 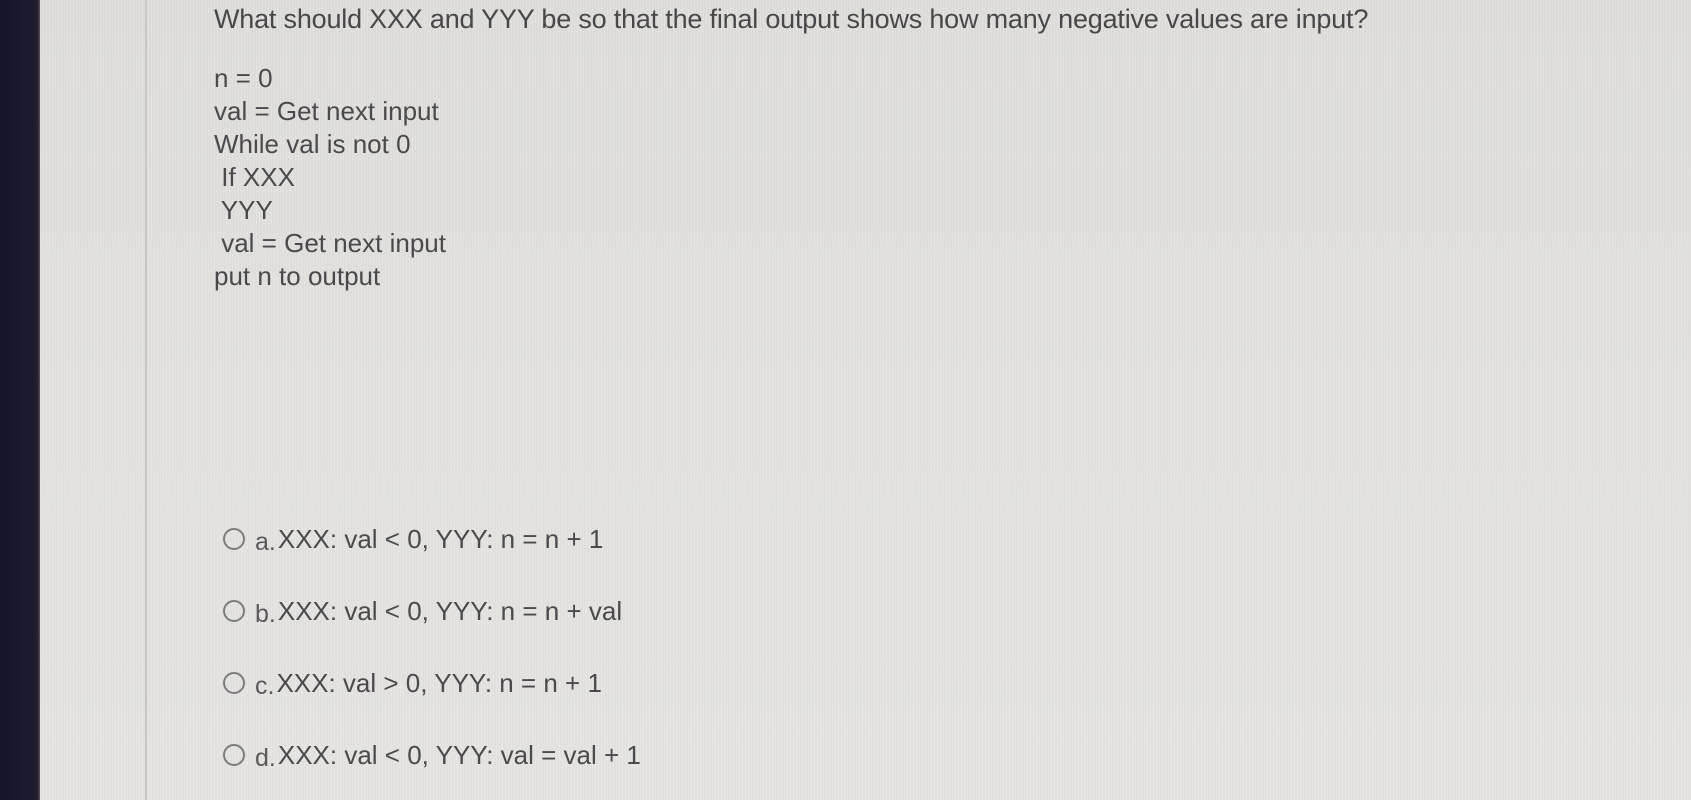 I want to click on option-letter: d., so click(x=265, y=757).